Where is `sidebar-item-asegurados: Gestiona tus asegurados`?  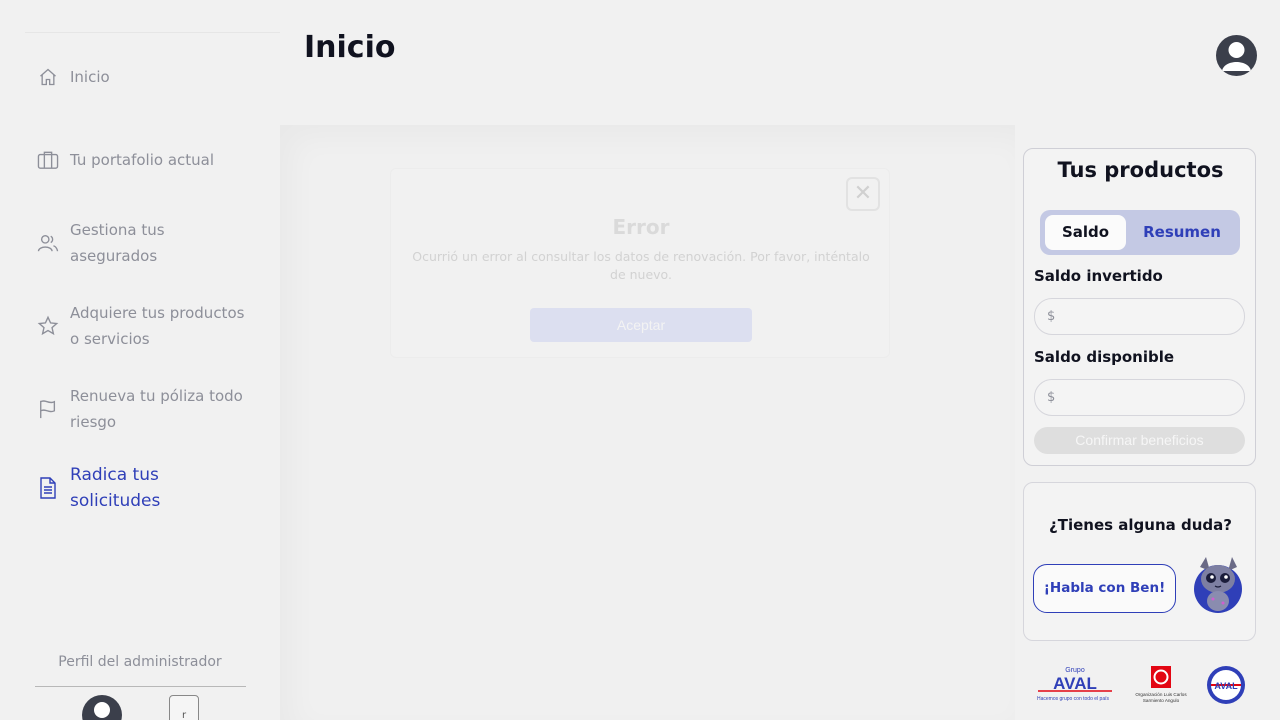
sidebar-item-asegurados: Gestiona tus asegurados is located at coordinates (143, 243).